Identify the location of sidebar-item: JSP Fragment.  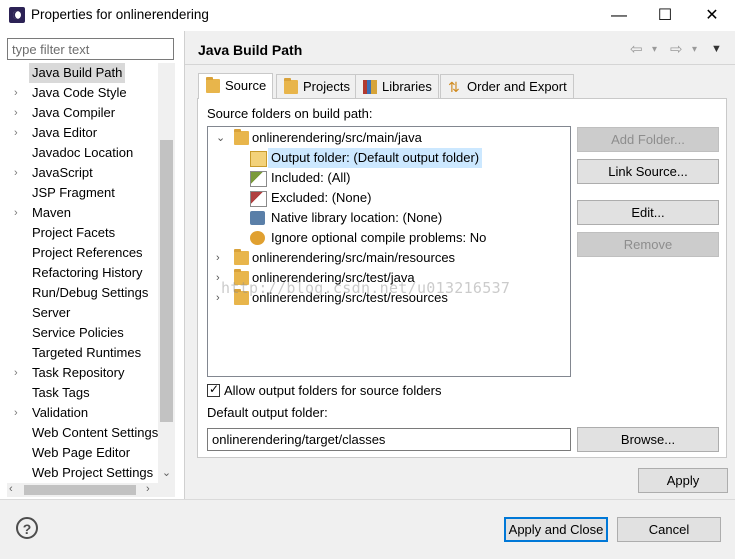
(79, 193).